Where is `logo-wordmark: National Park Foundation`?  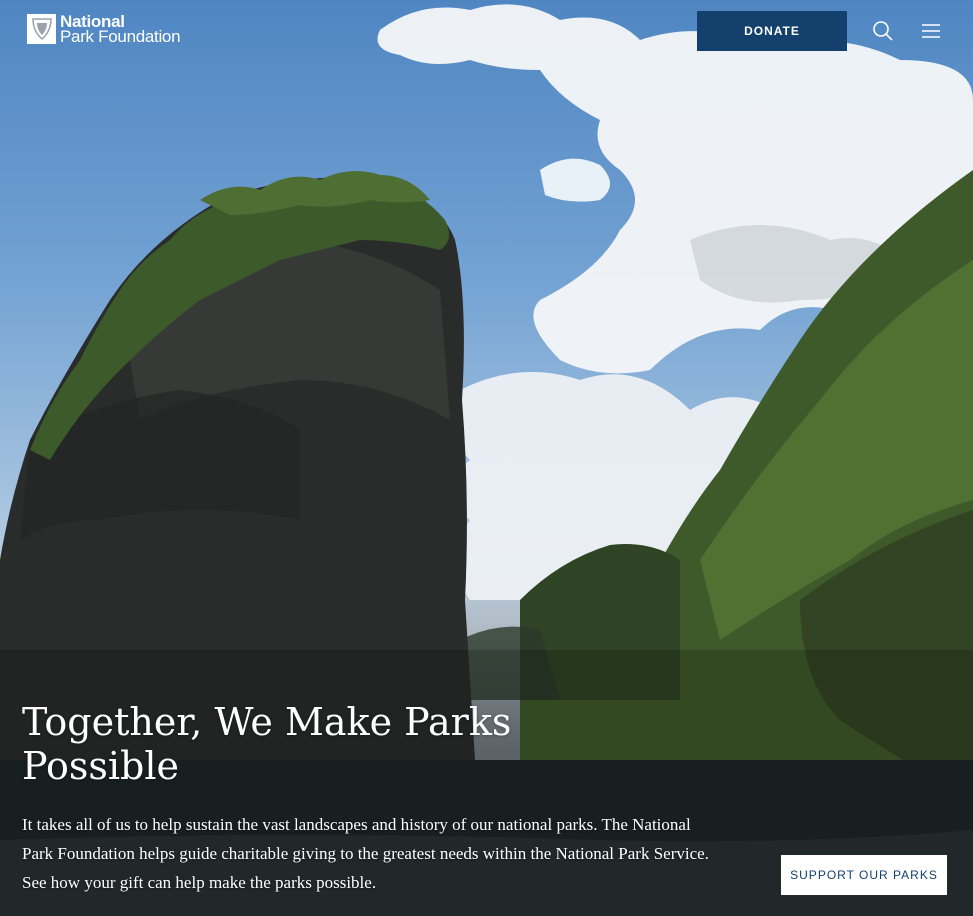
logo-wordmark: National Park Foundation is located at coordinates (120, 29).